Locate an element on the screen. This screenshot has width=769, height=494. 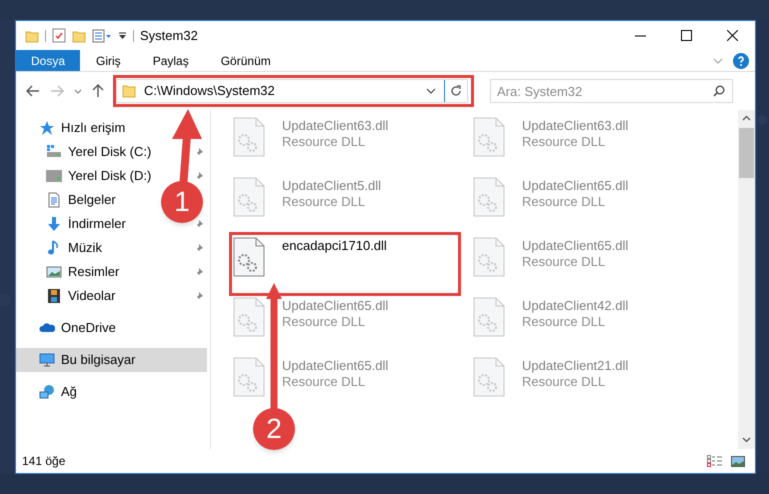
back-arrow-icon is located at coordinates (33, 91).